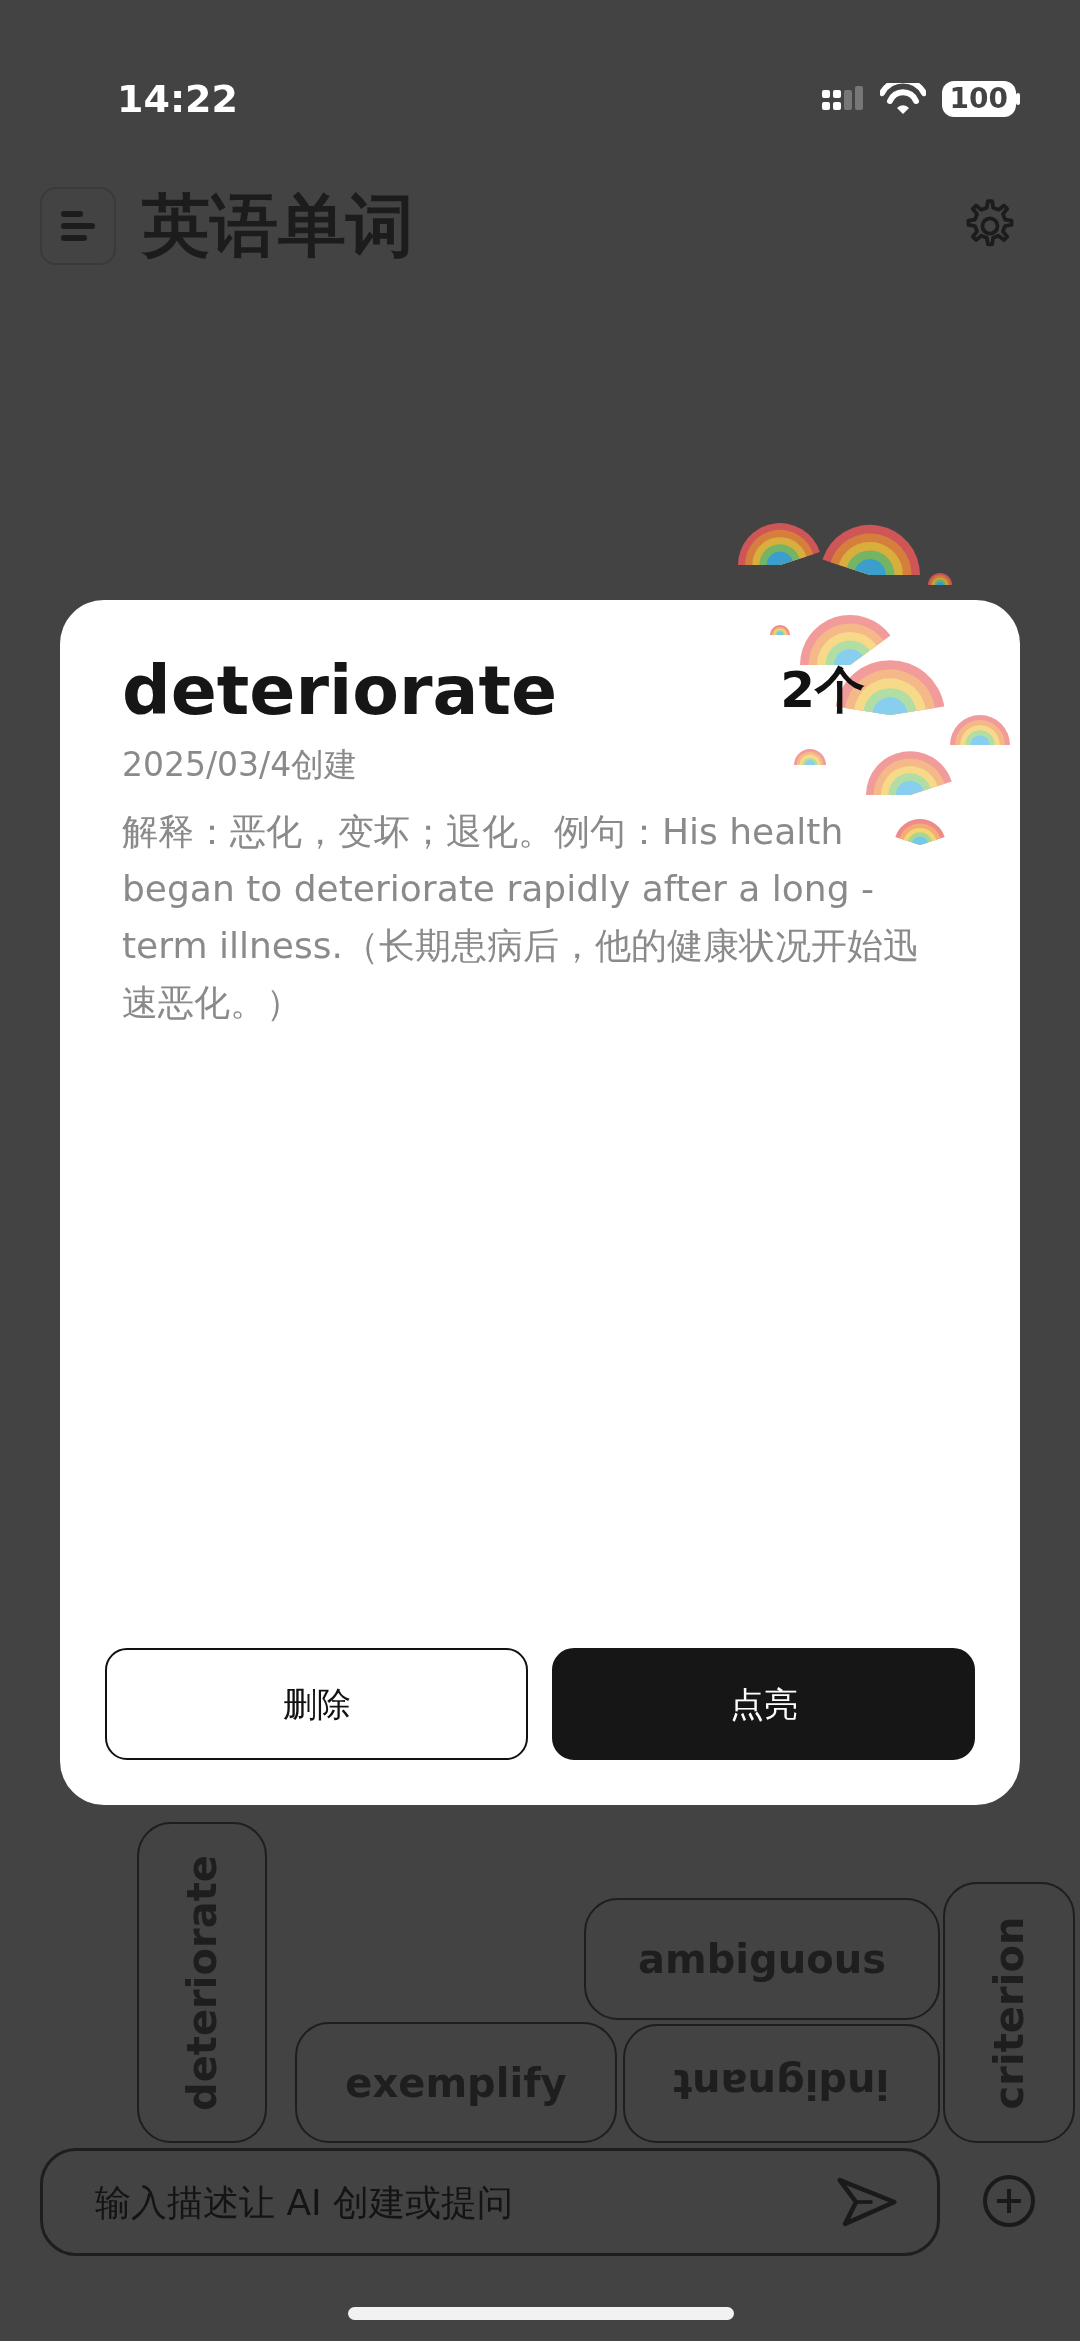 The image size is (1080, 2341). Describe the element at coordinates (902, 99) in the screenshot. I see `wifi-icon` at that location.